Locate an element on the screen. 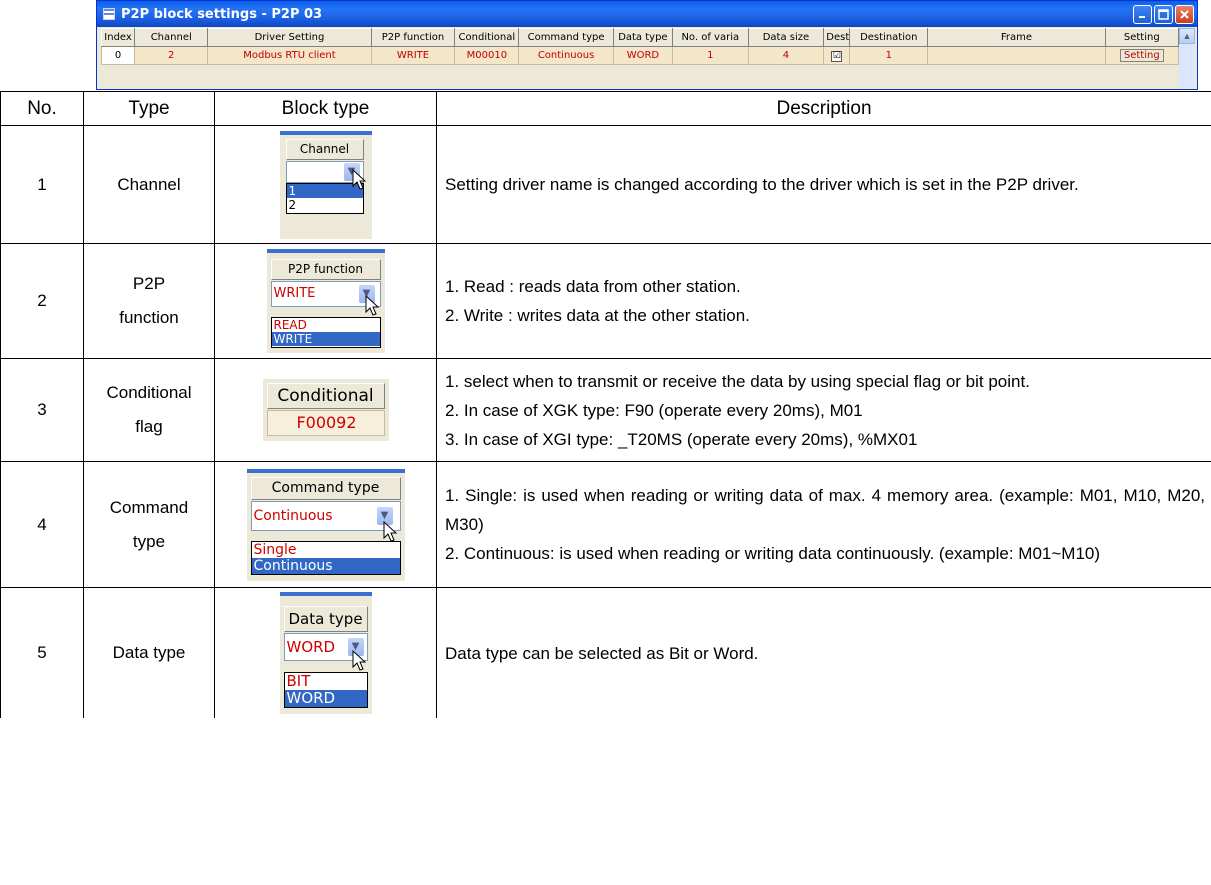  cell-conditional: M00010 is located at coordinates (487, 55).